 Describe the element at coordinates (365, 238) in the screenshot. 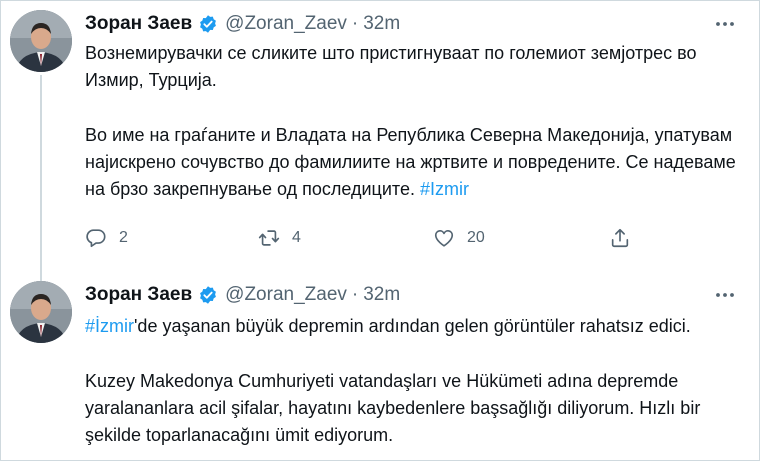

I see `tweet-actions: 2 4 20` at that location.